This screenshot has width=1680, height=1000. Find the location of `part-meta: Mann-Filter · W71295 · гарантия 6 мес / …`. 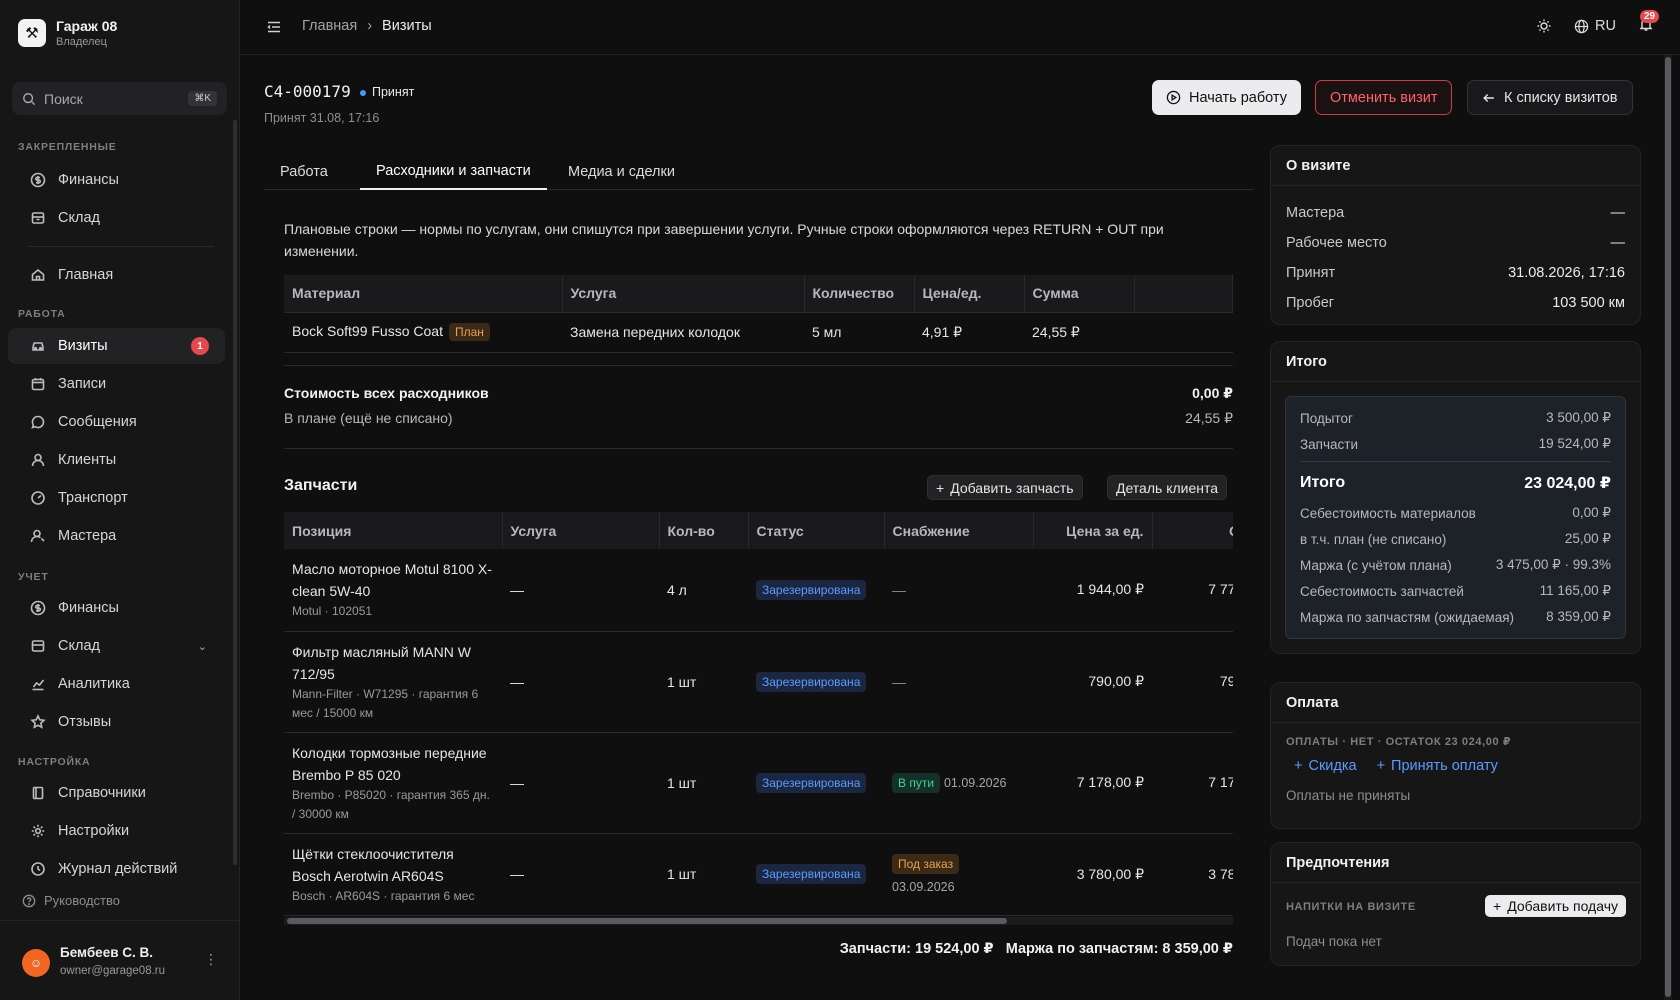

part-meta: Mann-Filter · W71295 · гарантия 6 мес / … is located at coordinates (385, 703).